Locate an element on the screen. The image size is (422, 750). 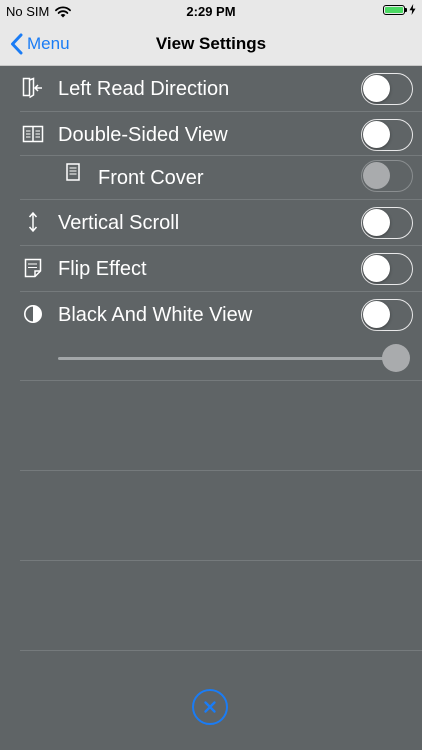
setting-row-vertical-scroll: Vertical Scroll is located at coordinates (211, 223).